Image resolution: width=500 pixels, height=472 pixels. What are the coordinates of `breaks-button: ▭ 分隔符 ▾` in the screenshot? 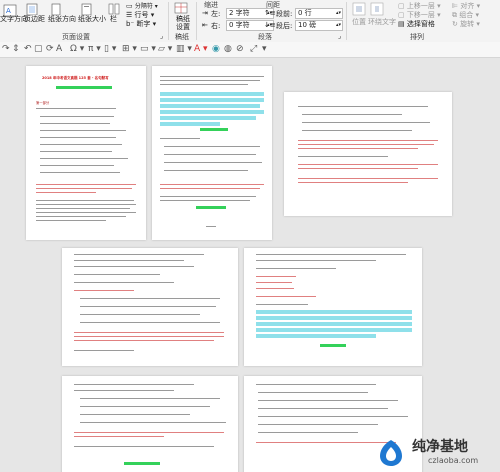 It's located at (142, 5).